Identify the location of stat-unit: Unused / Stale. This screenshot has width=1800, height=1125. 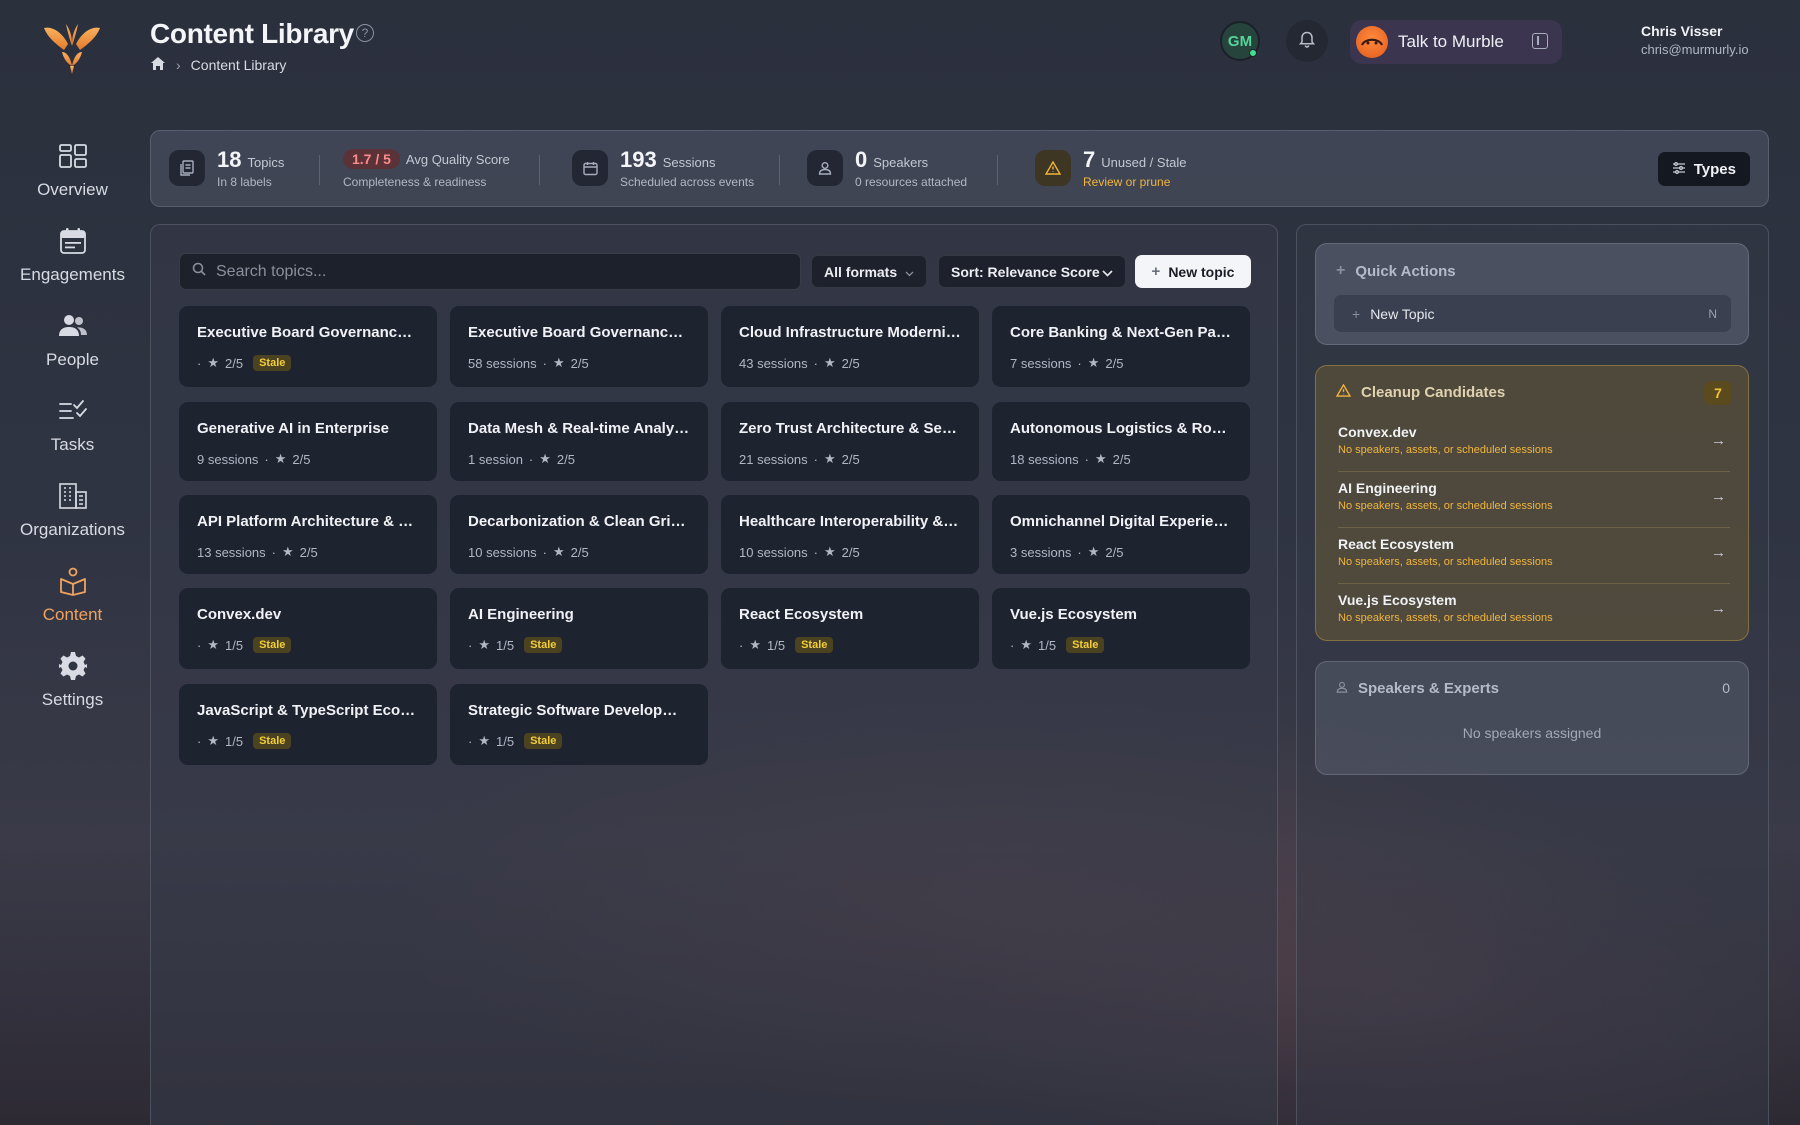
(1144, 162).